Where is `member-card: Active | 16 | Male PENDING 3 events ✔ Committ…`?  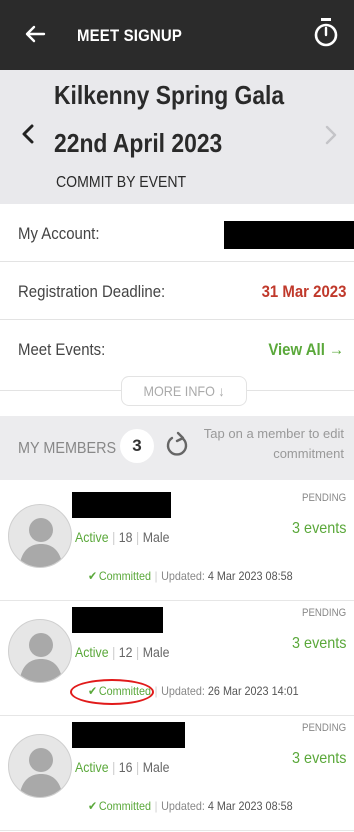 member-card: Active | 16 | Male PENDING 3 events ✔ Committ… is located at coordinates (177, 773).